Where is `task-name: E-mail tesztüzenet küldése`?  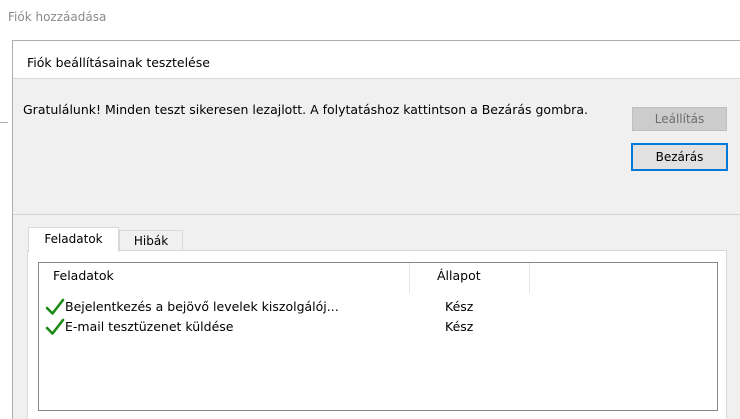 task-name: E-mail tesztüzenet küldése is located at coordinates (149, 326).